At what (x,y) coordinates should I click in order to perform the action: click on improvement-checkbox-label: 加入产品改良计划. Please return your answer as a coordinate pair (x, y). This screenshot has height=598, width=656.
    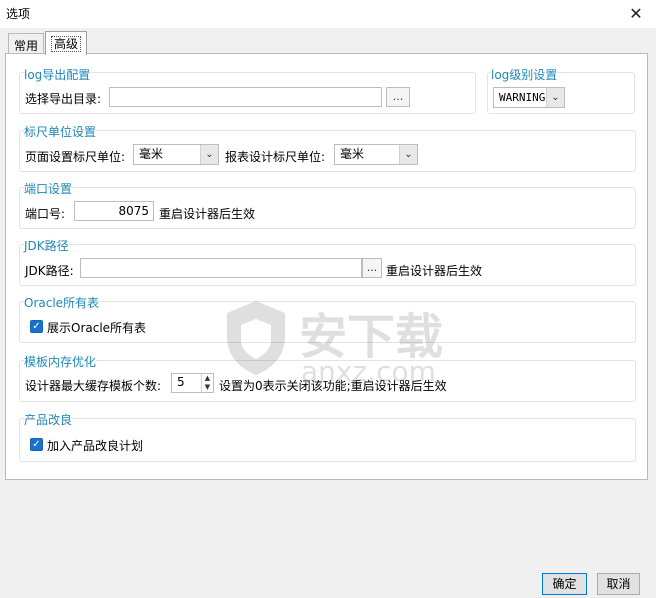
    Looking at the image, I should click on (95, 445).